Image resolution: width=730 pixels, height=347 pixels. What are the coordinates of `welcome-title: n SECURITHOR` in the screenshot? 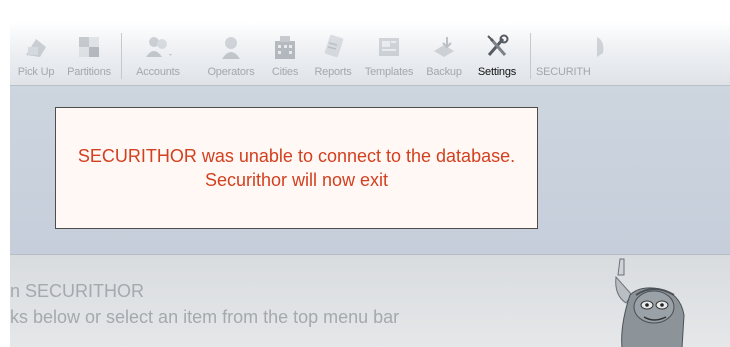 It's located at (77, 291).